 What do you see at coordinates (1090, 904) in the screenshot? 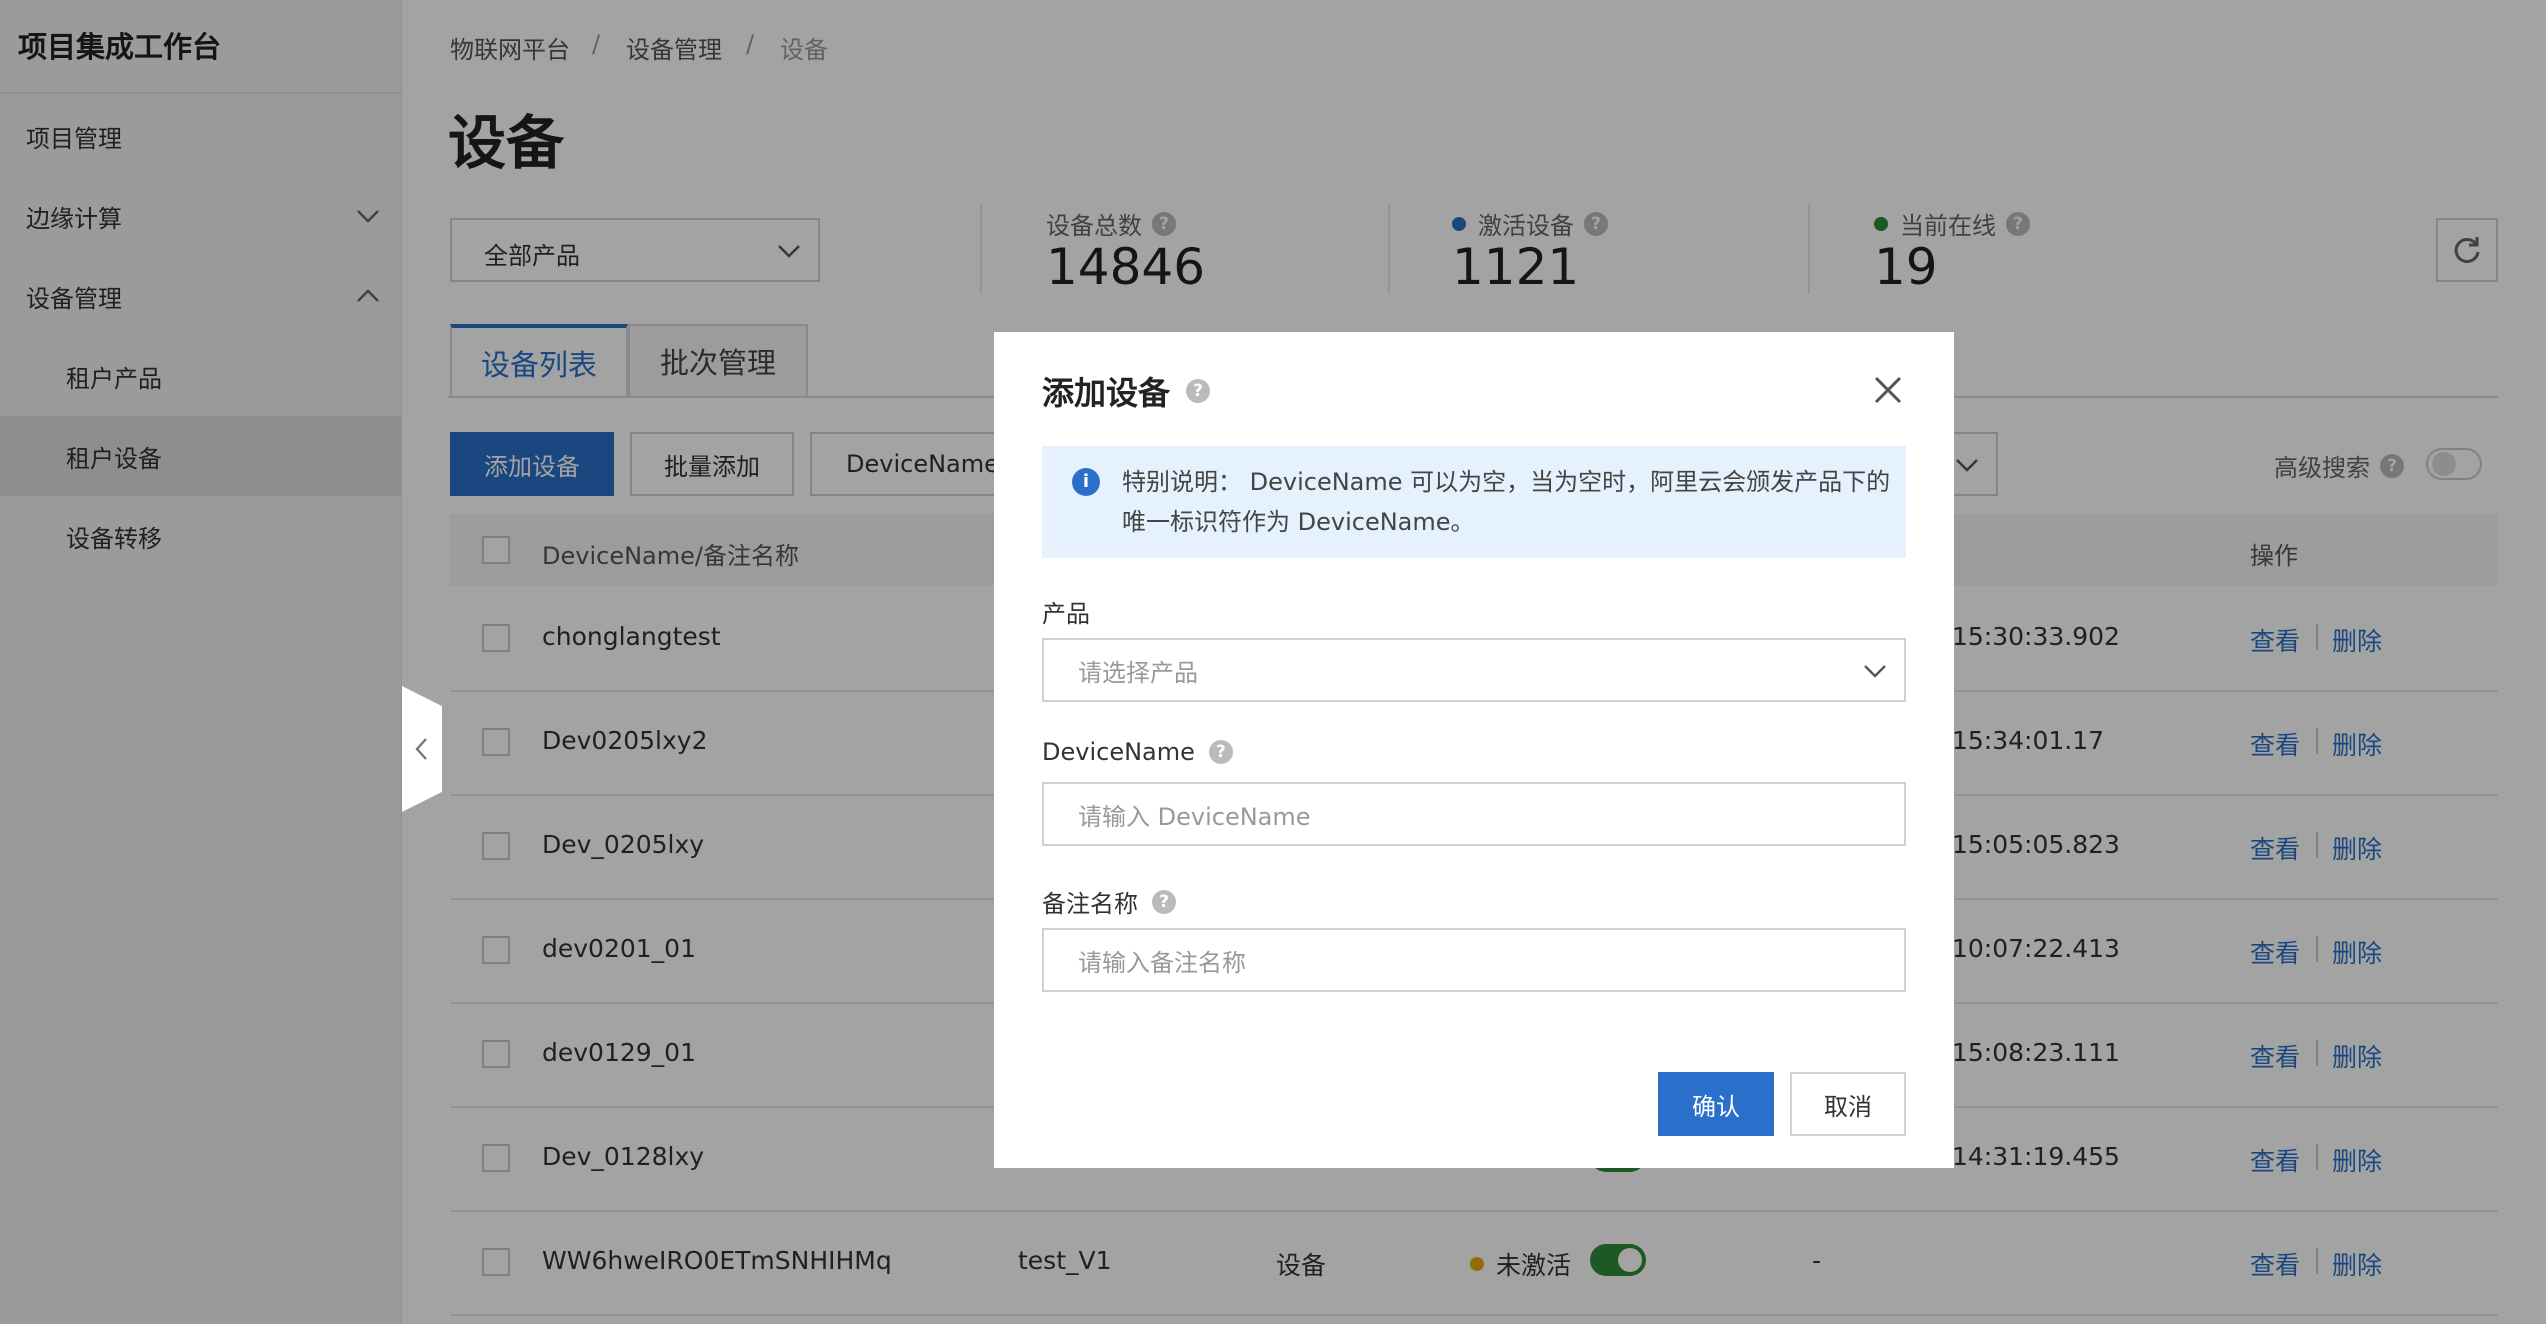
I see `remark-label-text: 备注名称` at bounding box center [1090, 904].